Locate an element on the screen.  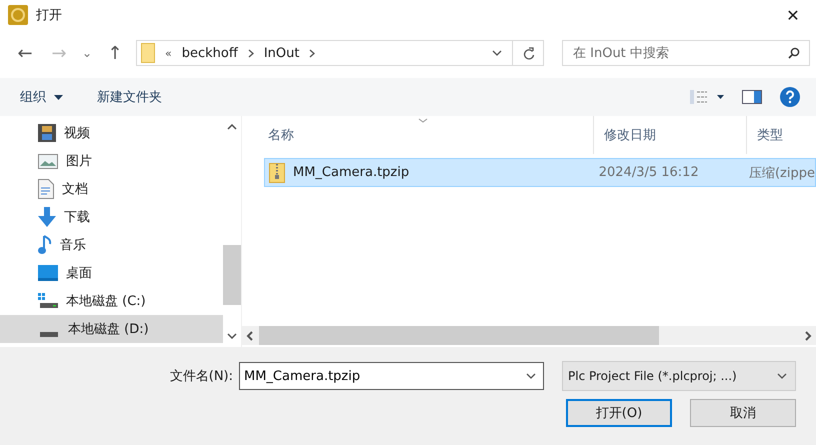
refresh-icon is located at coordinates (529, 53).